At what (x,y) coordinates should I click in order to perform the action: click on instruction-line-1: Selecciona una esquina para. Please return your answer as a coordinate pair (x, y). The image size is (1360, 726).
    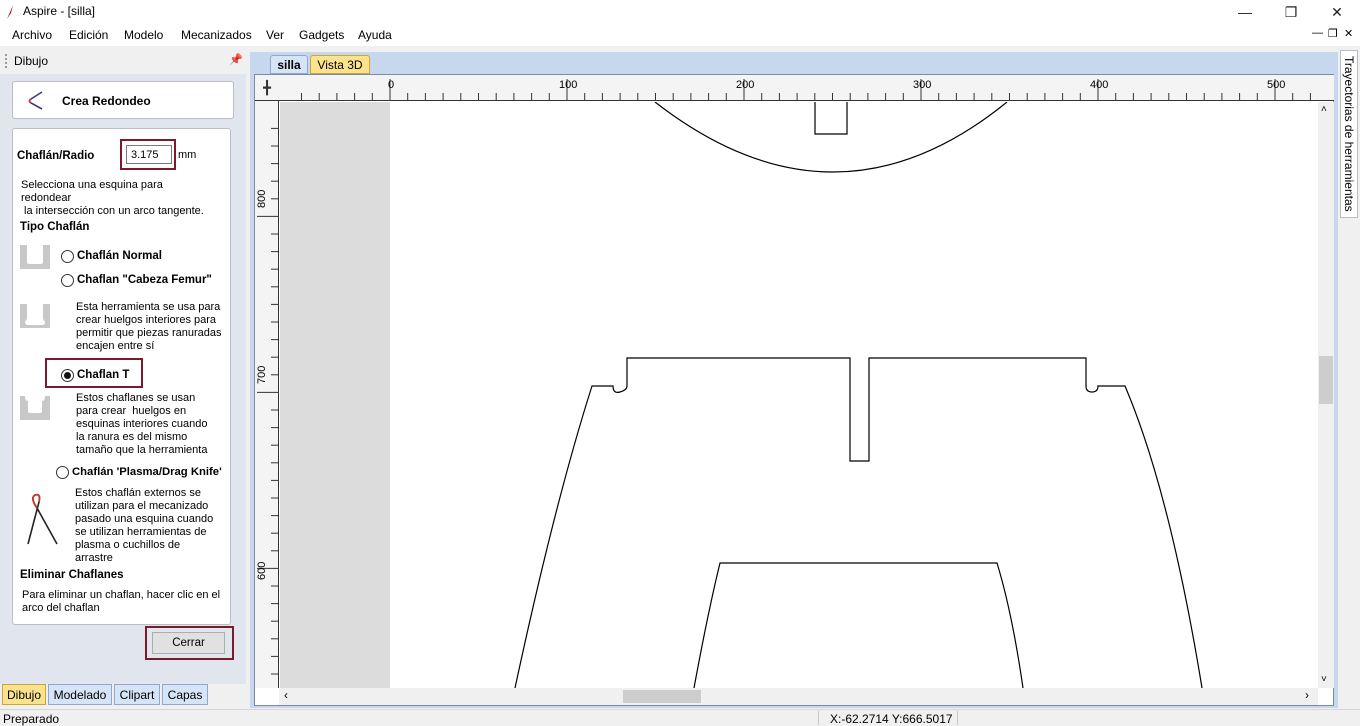
    Looking at the image, I should click on (92, 185).